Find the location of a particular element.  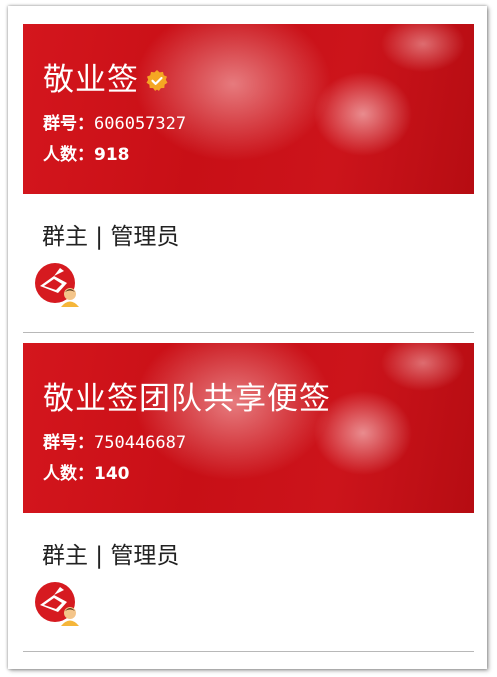

group-name: 敬业签团队共享便签 is located at coordinates (187, 399).